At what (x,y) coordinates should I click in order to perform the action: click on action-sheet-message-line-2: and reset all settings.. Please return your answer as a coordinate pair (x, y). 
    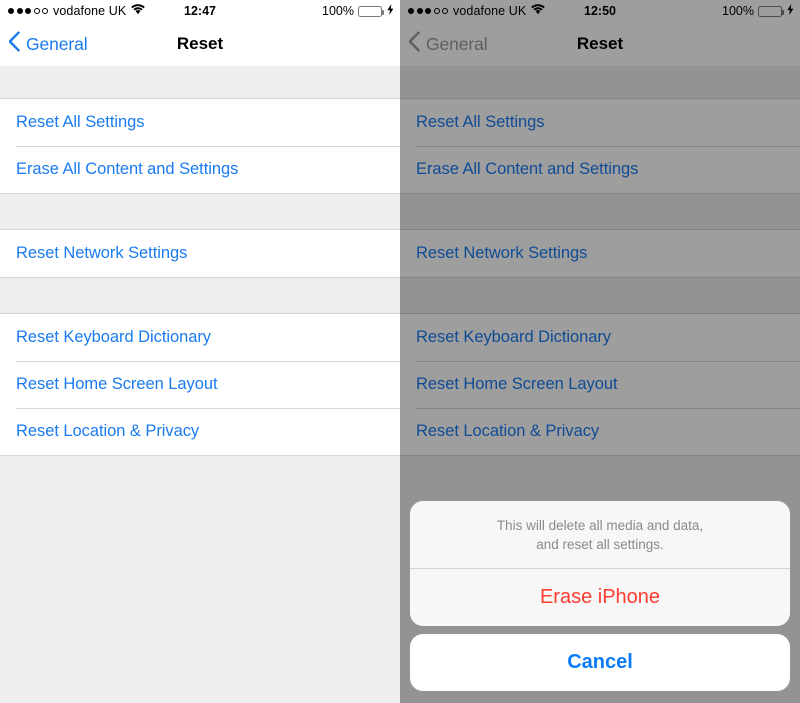
    Looking at the image, I should click on (600, 544).